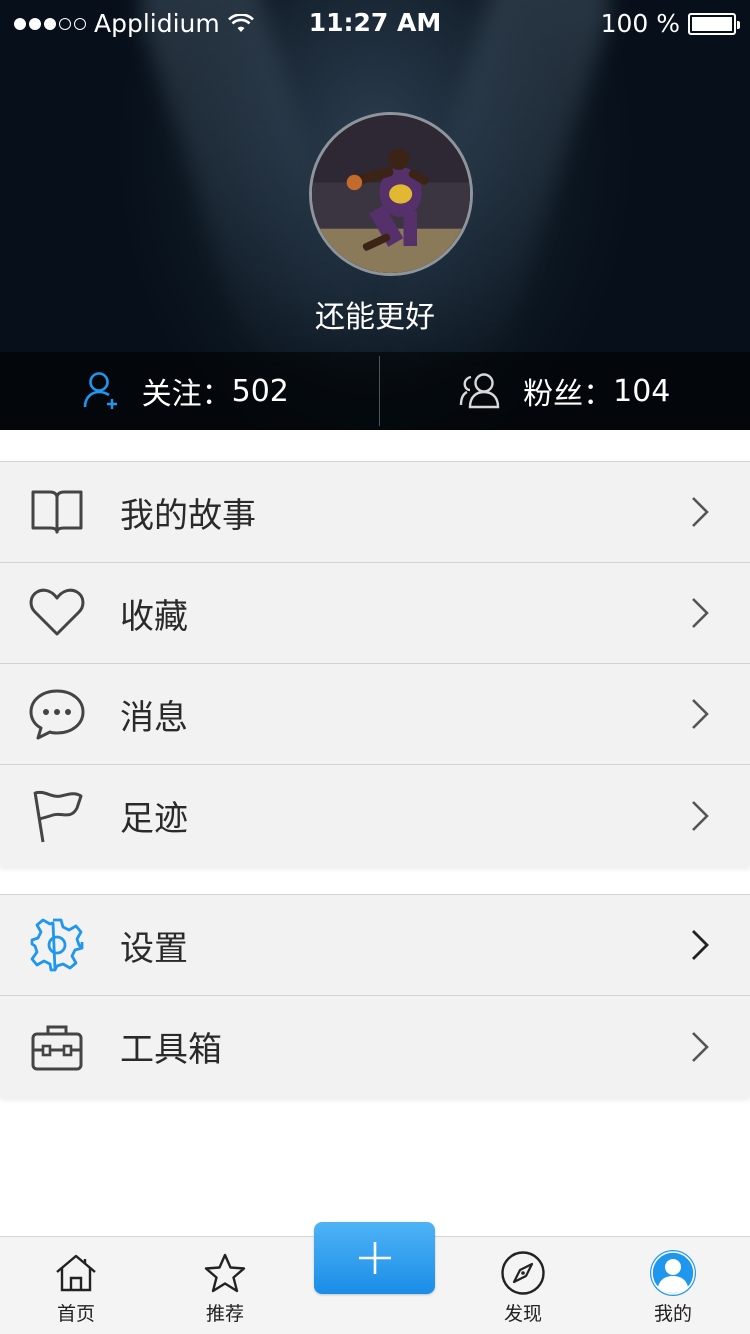  Describe the element at coordinates (523, 1273) in the screenshot. I see `compass-icon` at that location.